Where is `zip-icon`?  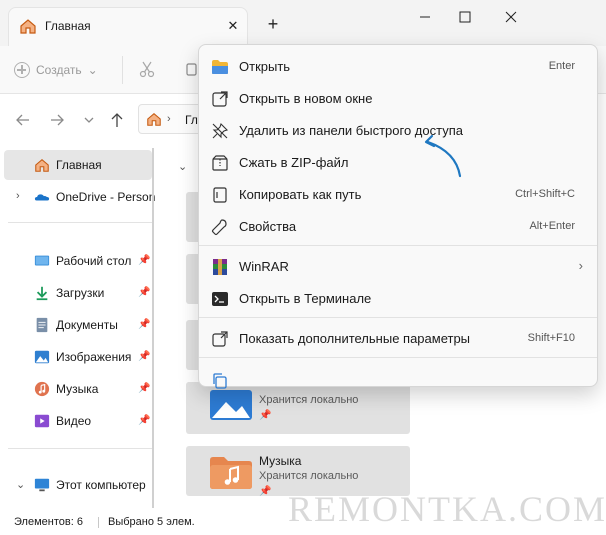
zip-icon is located at coordinates (220, 163).